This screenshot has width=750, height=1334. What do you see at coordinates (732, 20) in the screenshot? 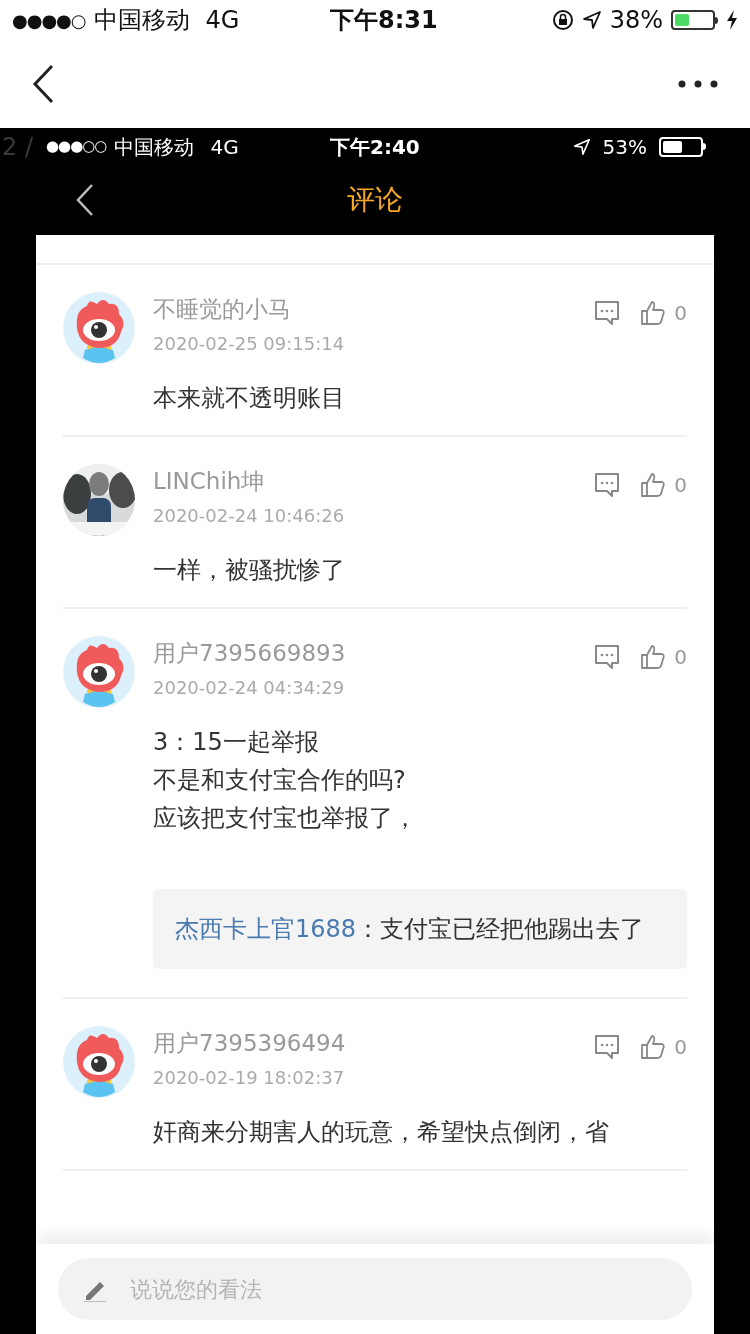
I see `charging-bolt-icon` at bounding box center [732, 20].